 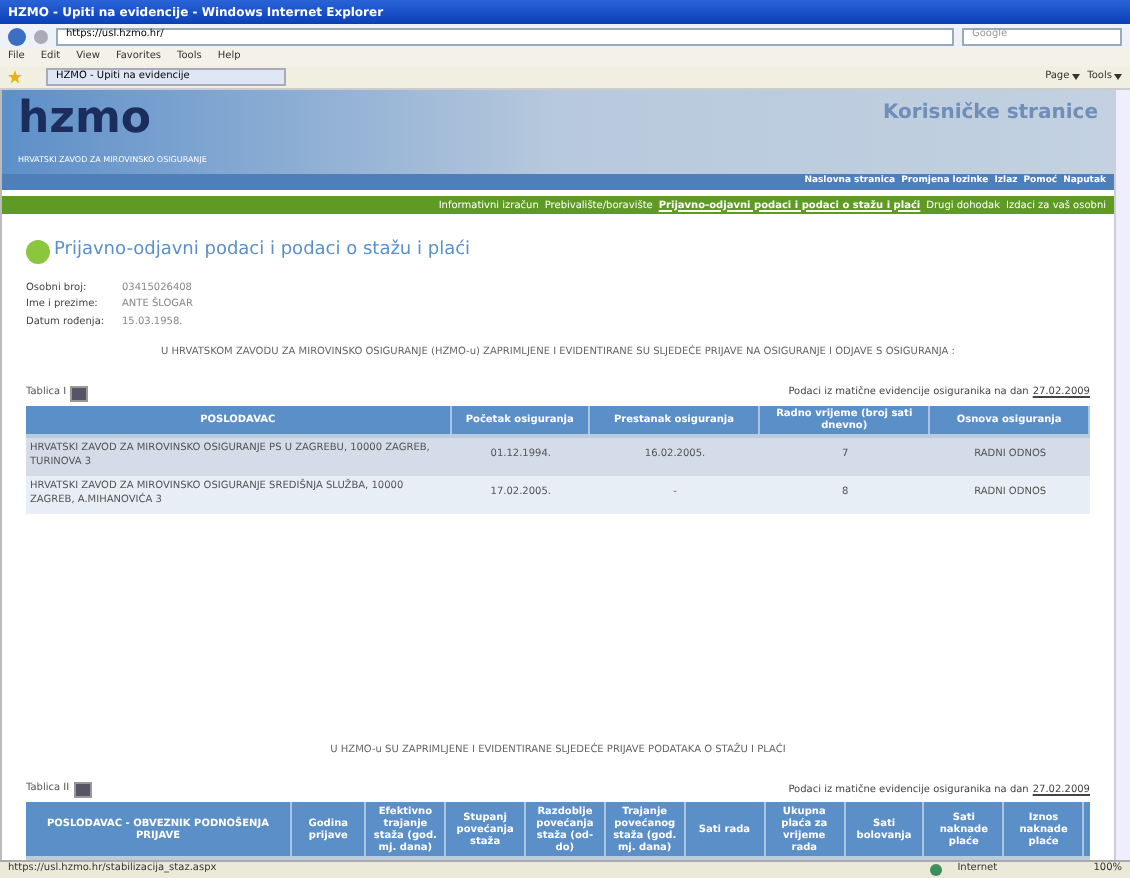 What do you see at coordinates (1122, 475) in the screenshot?
I see `scrollbar` at bounding box center [1122, 475].